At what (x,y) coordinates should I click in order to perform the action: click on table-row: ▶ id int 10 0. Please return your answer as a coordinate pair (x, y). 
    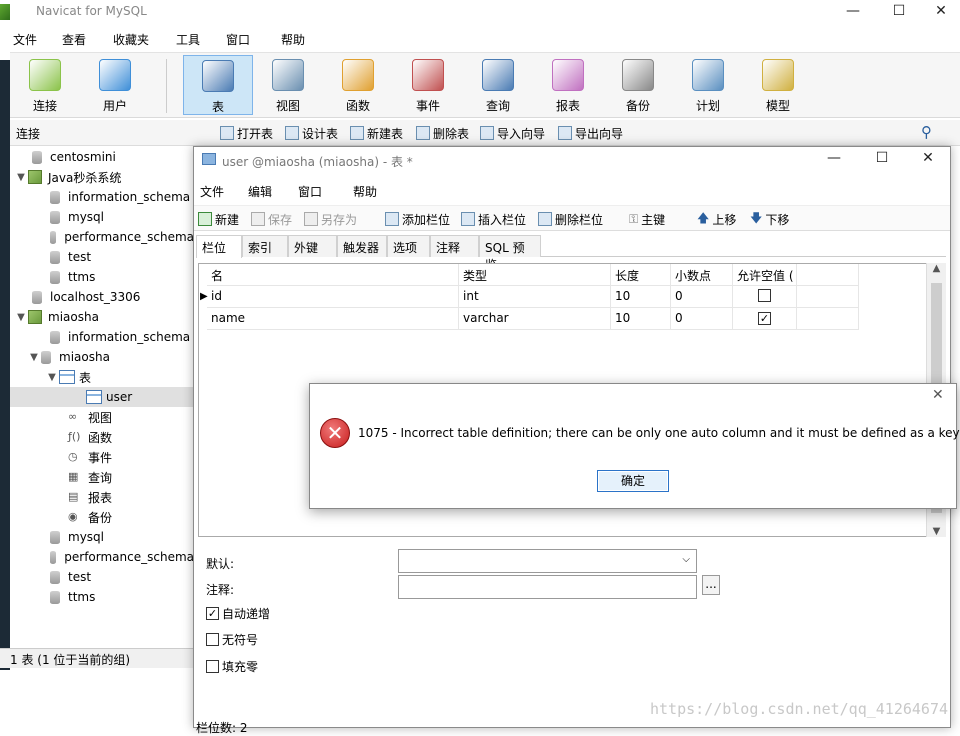
    Looking at the image, I should click on (529, 297).